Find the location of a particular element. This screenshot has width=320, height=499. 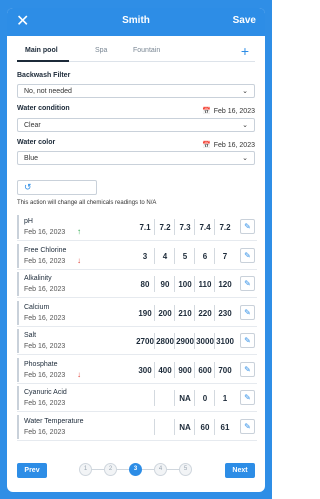

step-5: 5 is located at coordinates (185, 469).